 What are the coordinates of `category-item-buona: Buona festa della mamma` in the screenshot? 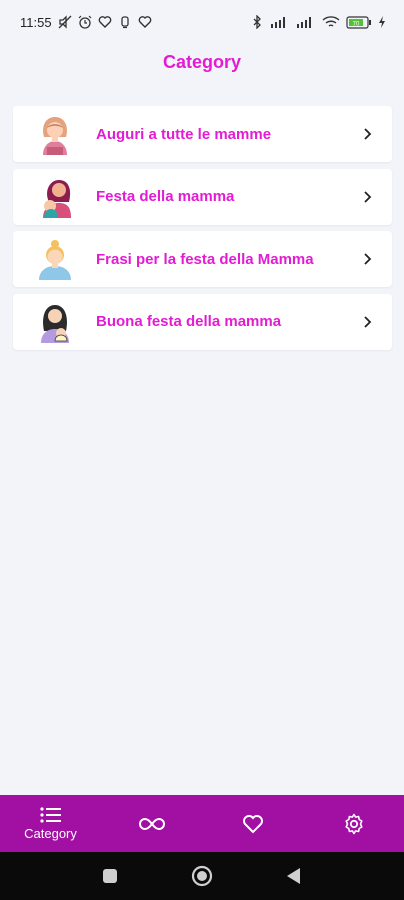 It's located at (202, 321).